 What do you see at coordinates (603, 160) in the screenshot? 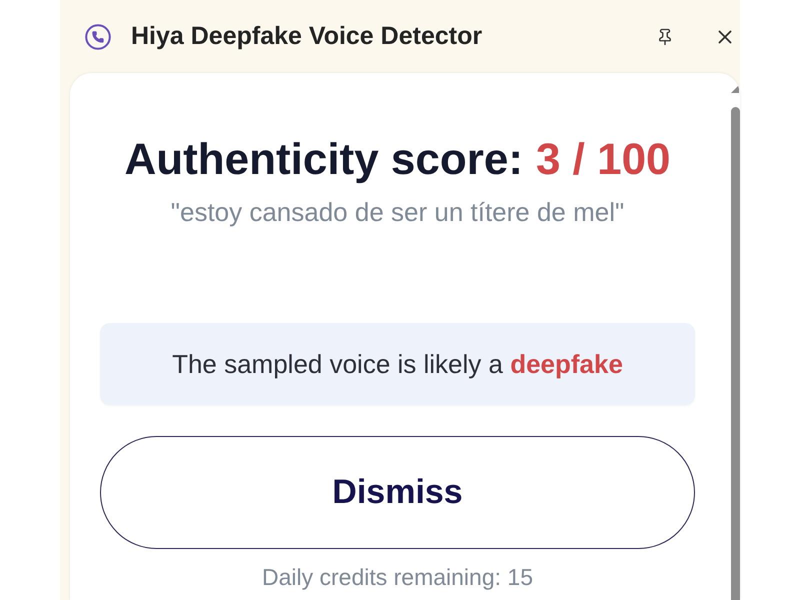
I see `score-value: 3 / 100` at bounding box center [603, 160].